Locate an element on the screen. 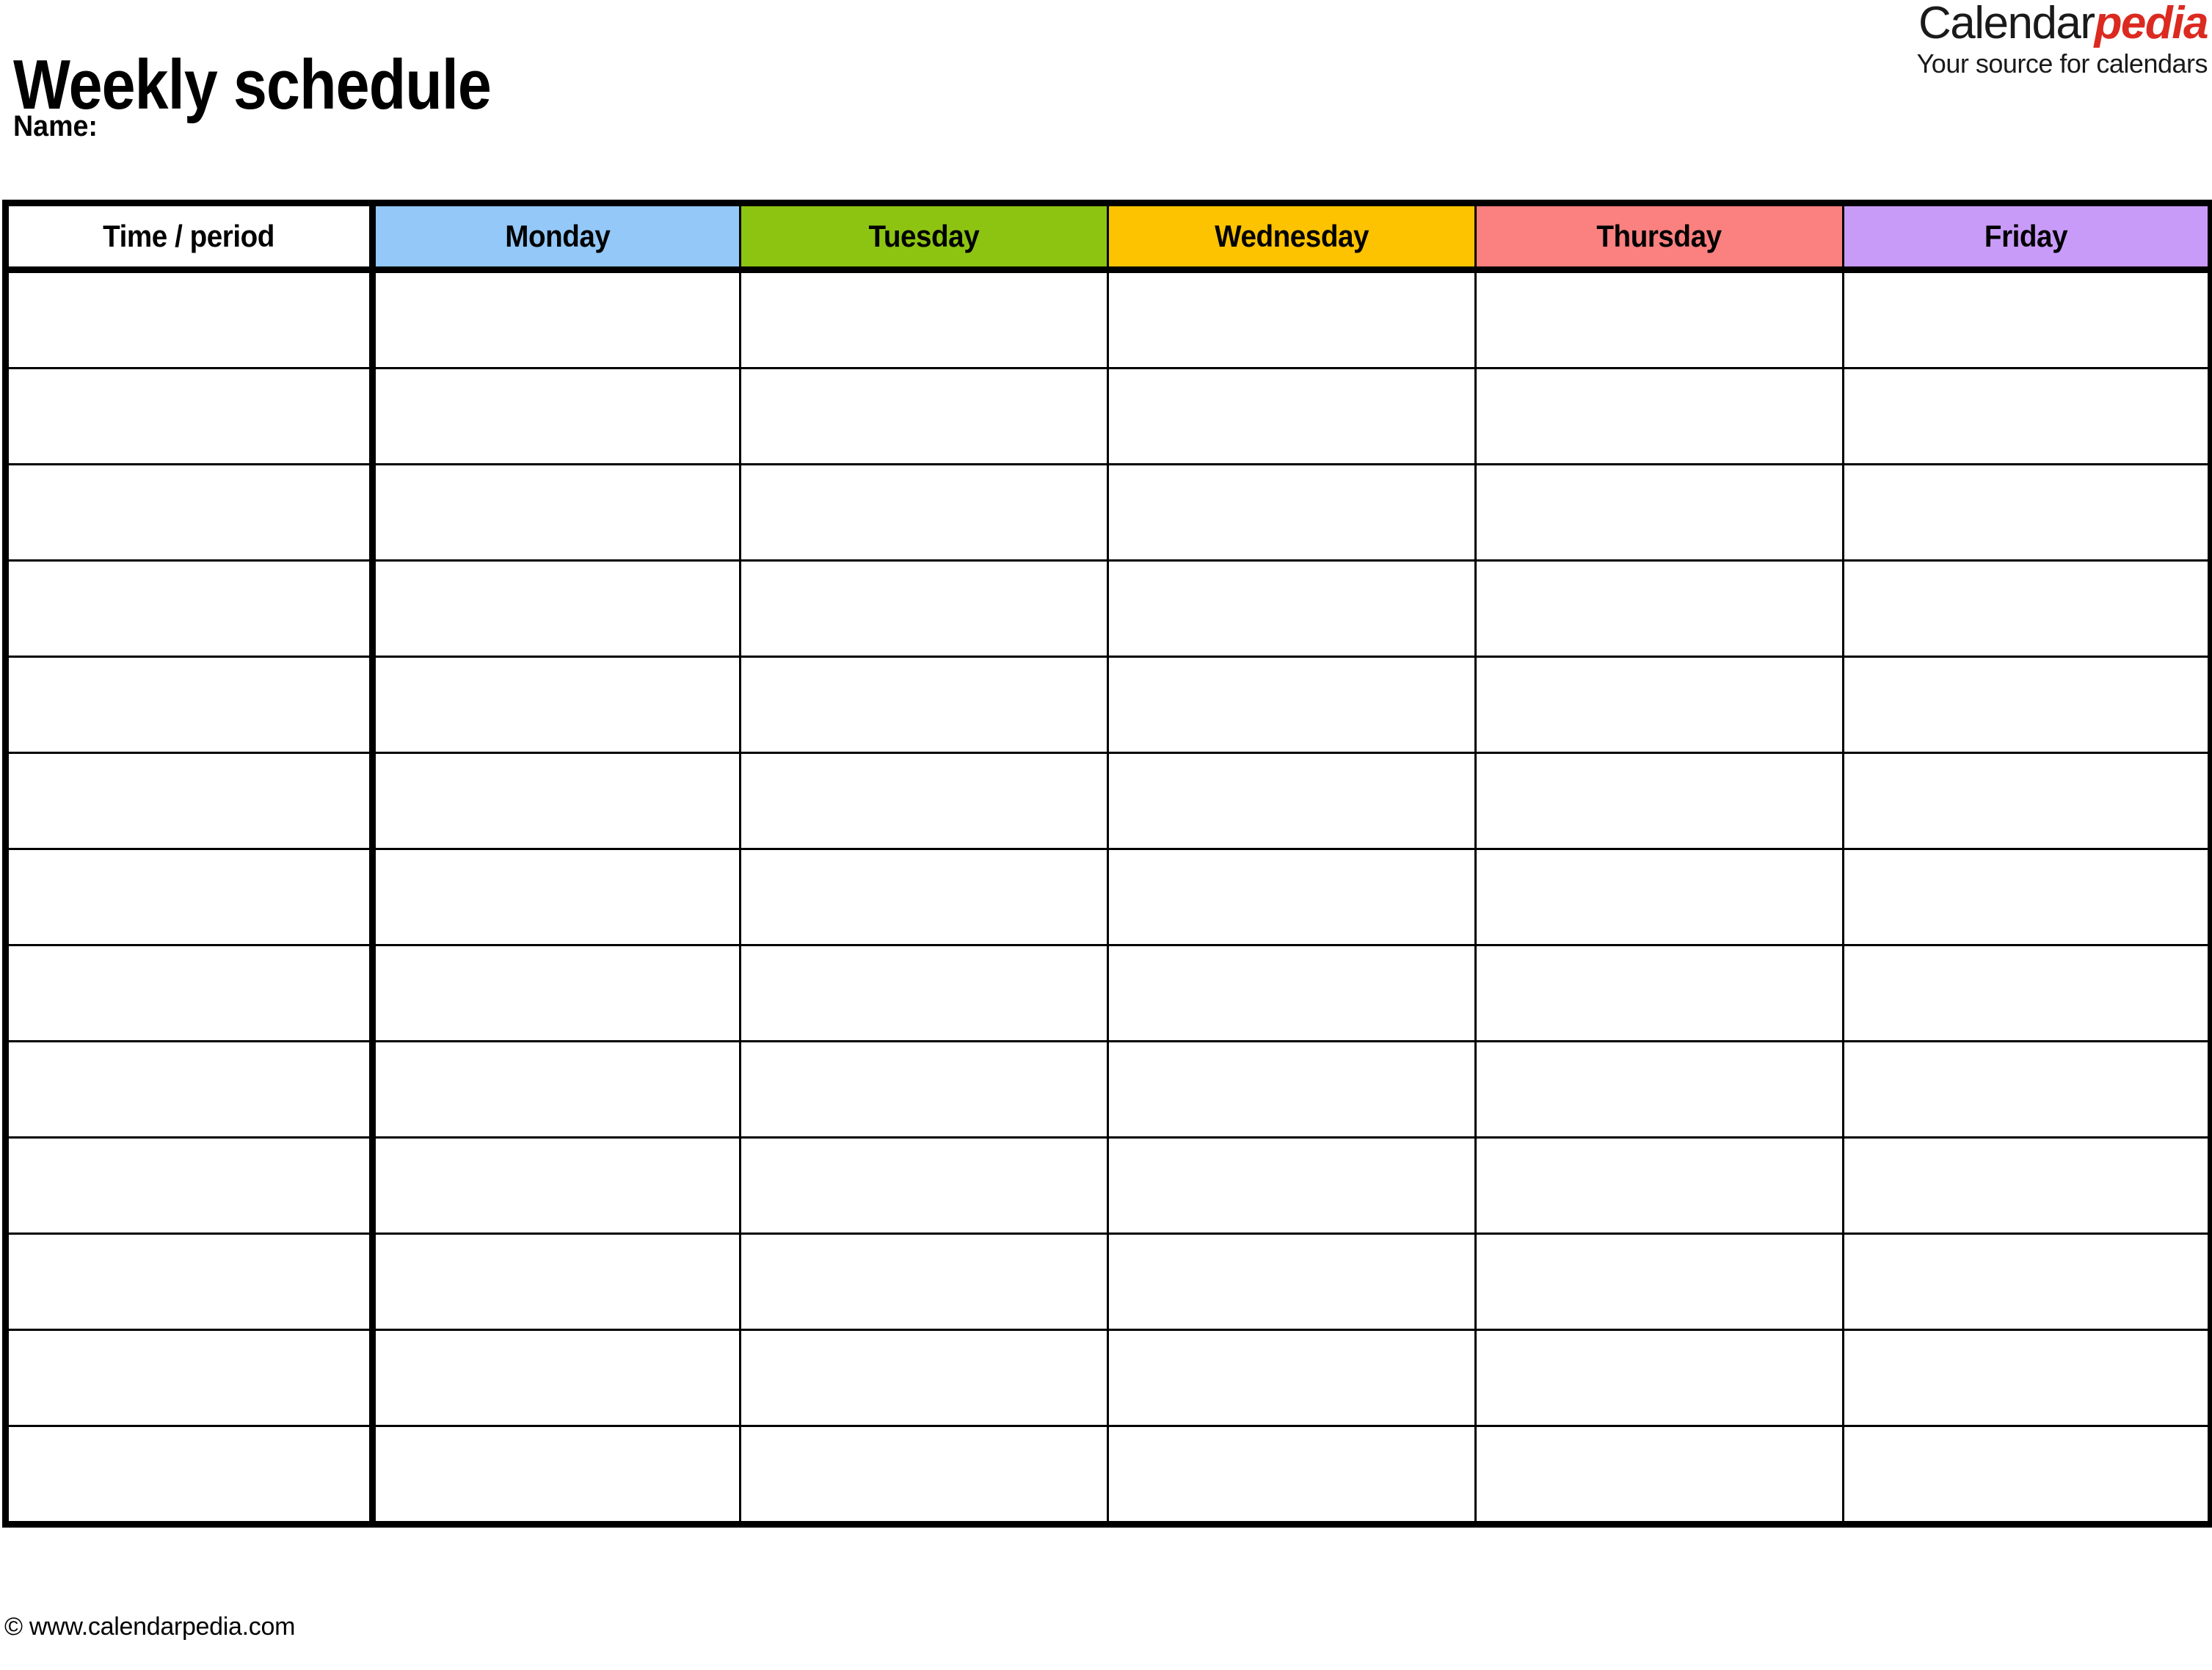 This screenshot has width=2212, height=1670. brand-word-pedia: pedia is located at coordinates (2151, 24).